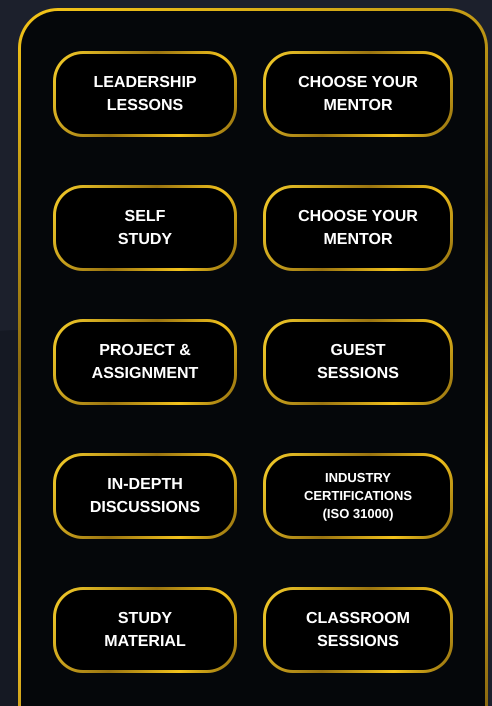 The image size is (492, 706). What do you see at coordinates (358, 362) in the screenshot?
I see `feature-button: GUEST SESSIONS` at bounding box center [358, 362].